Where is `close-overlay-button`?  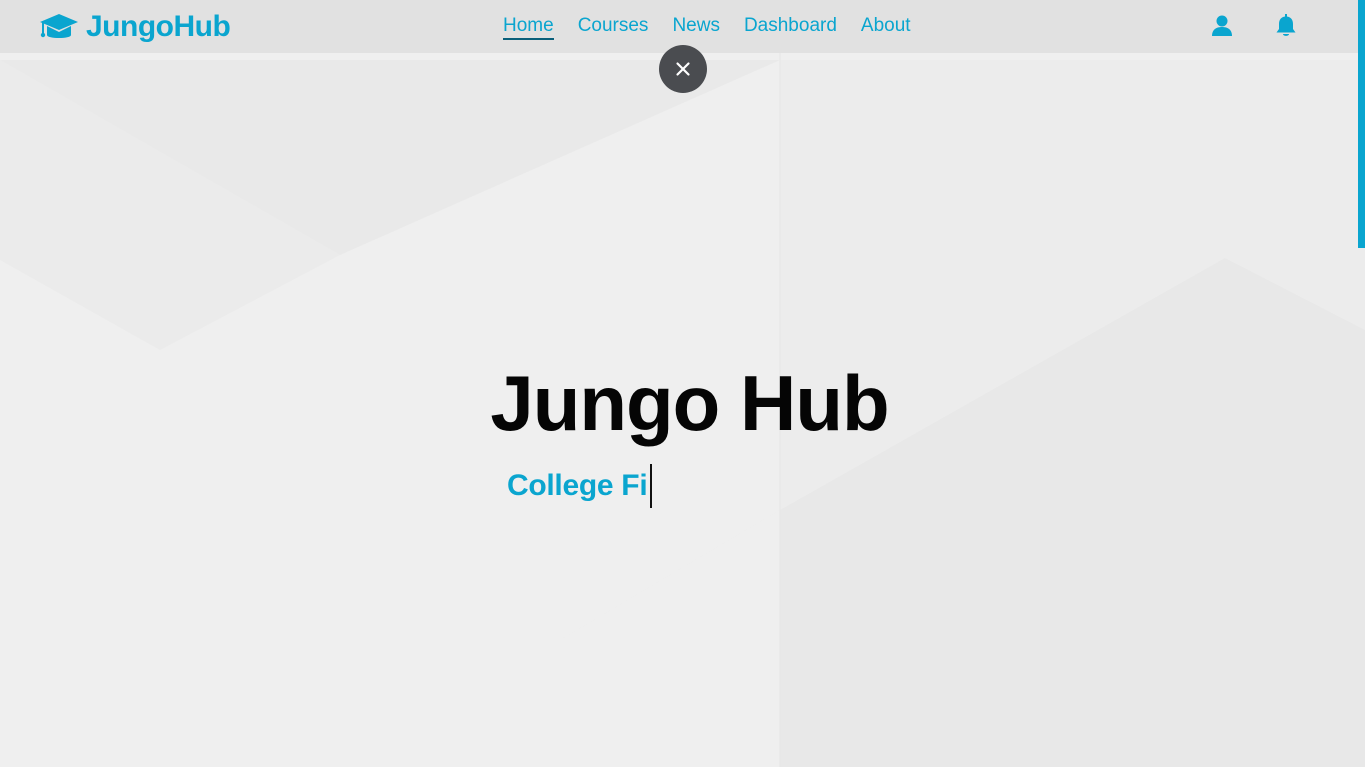 close-overlay-button is located at coordinates (683, 69).